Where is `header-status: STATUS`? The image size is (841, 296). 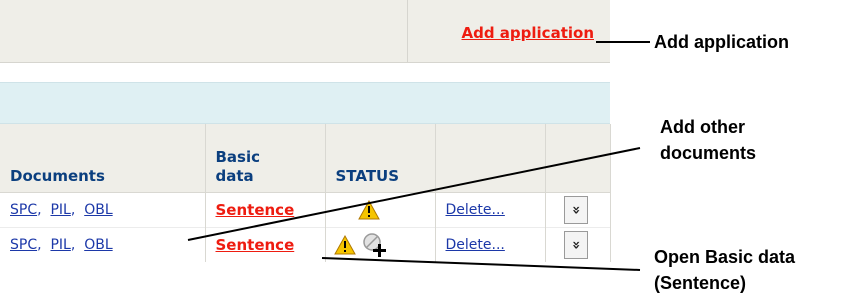 header-status: STATUS is located at coordinates (380, 158).